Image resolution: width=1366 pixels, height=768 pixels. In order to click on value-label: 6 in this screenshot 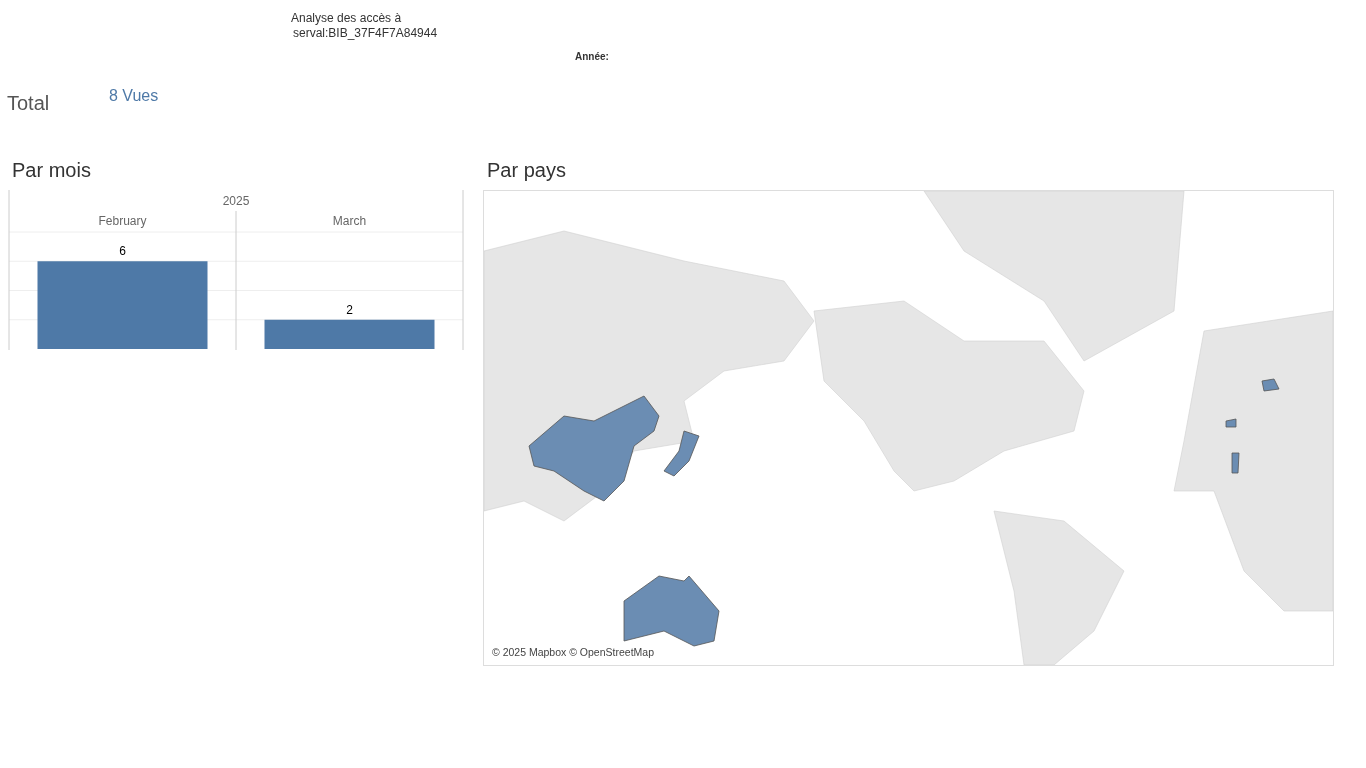, I will do `click(122, 251)`.